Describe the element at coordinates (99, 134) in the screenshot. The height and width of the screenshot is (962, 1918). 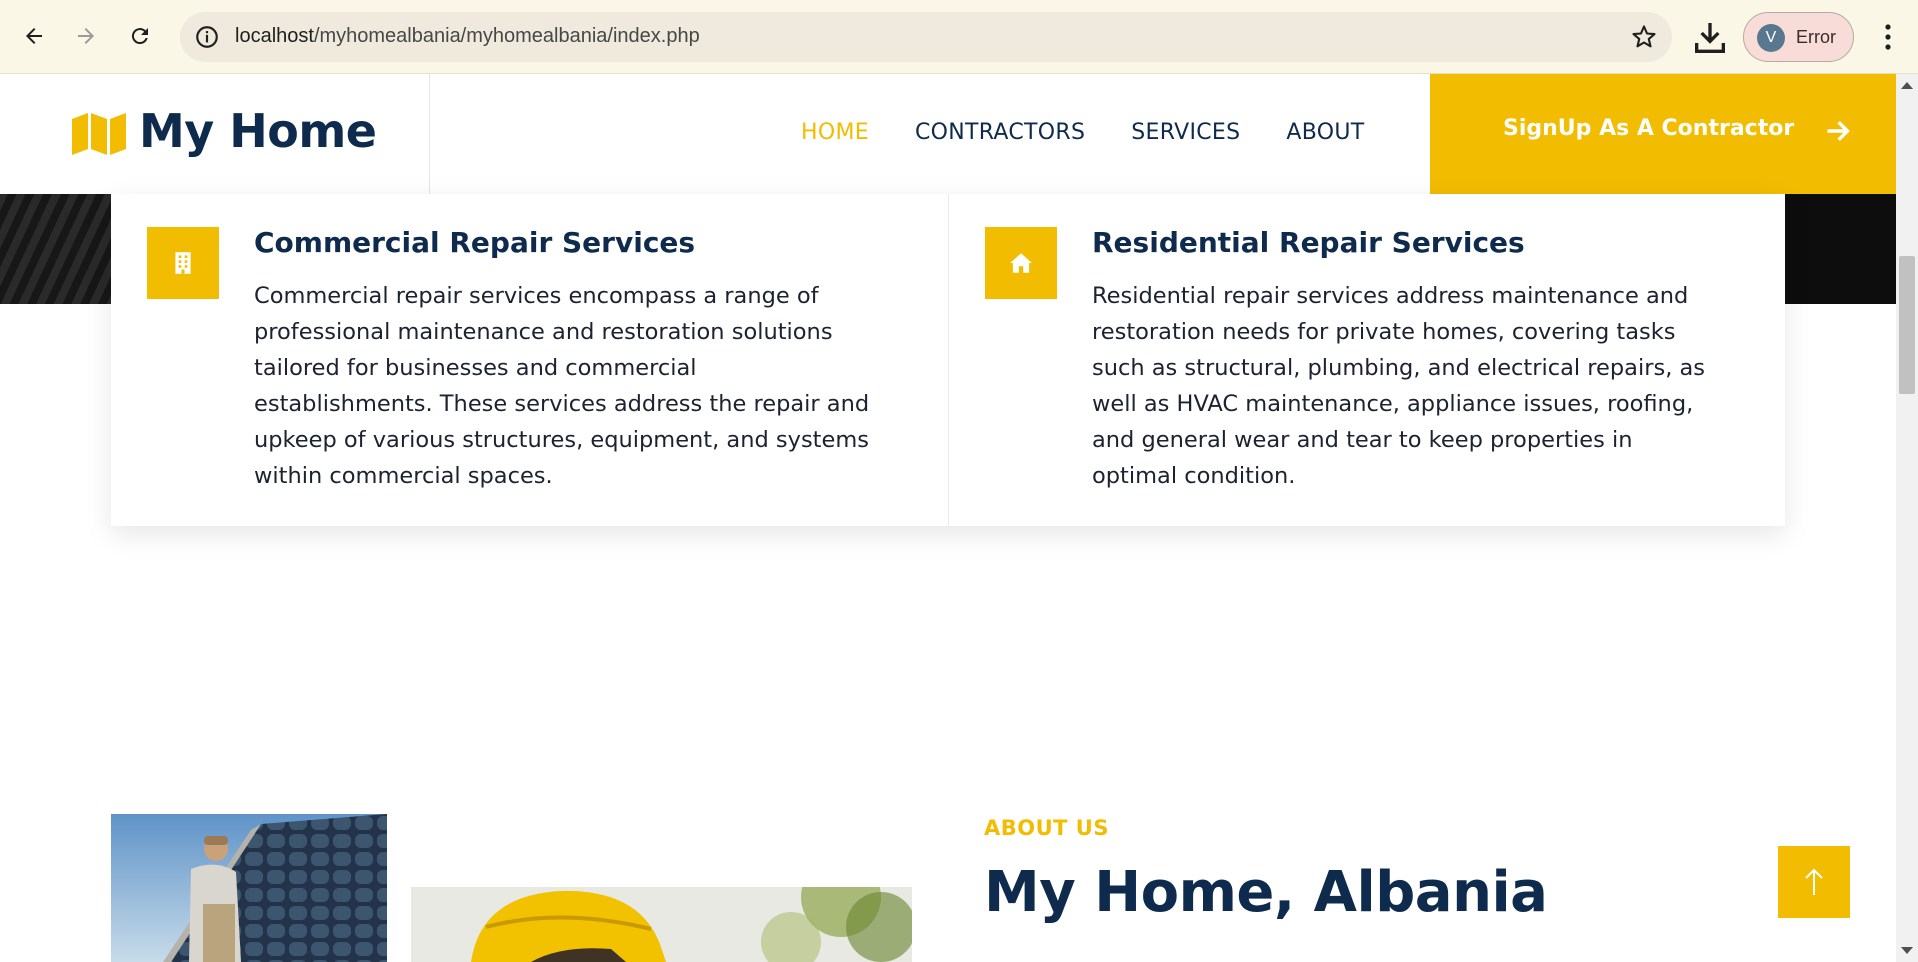
I see `map-logo-icon` at that location.